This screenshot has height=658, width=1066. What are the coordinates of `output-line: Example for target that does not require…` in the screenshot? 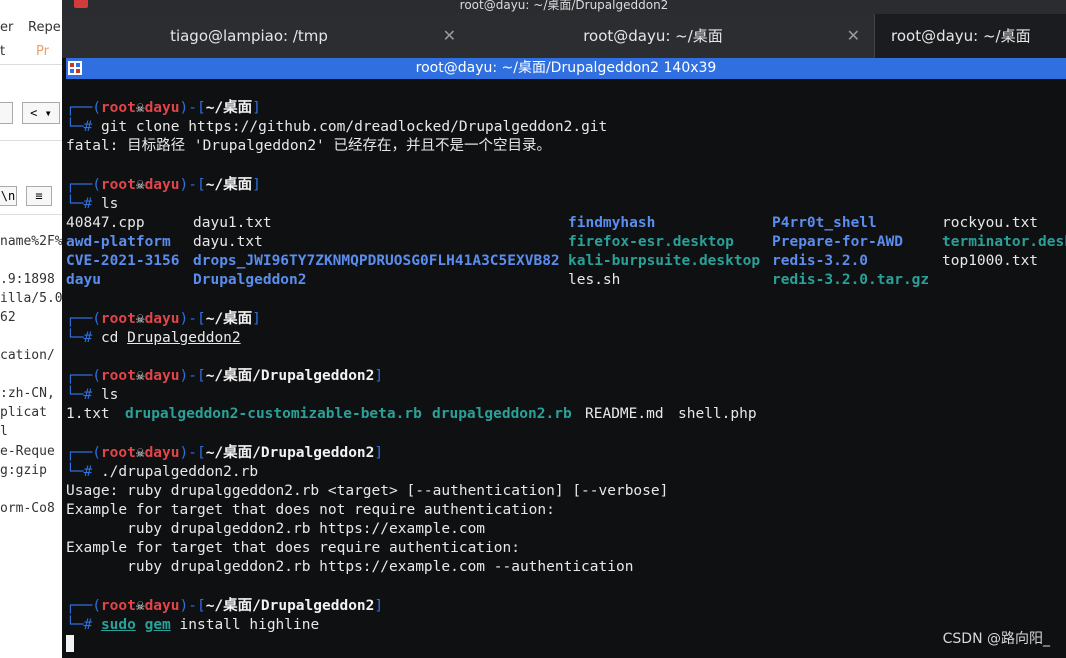 It's located at (310, 510).